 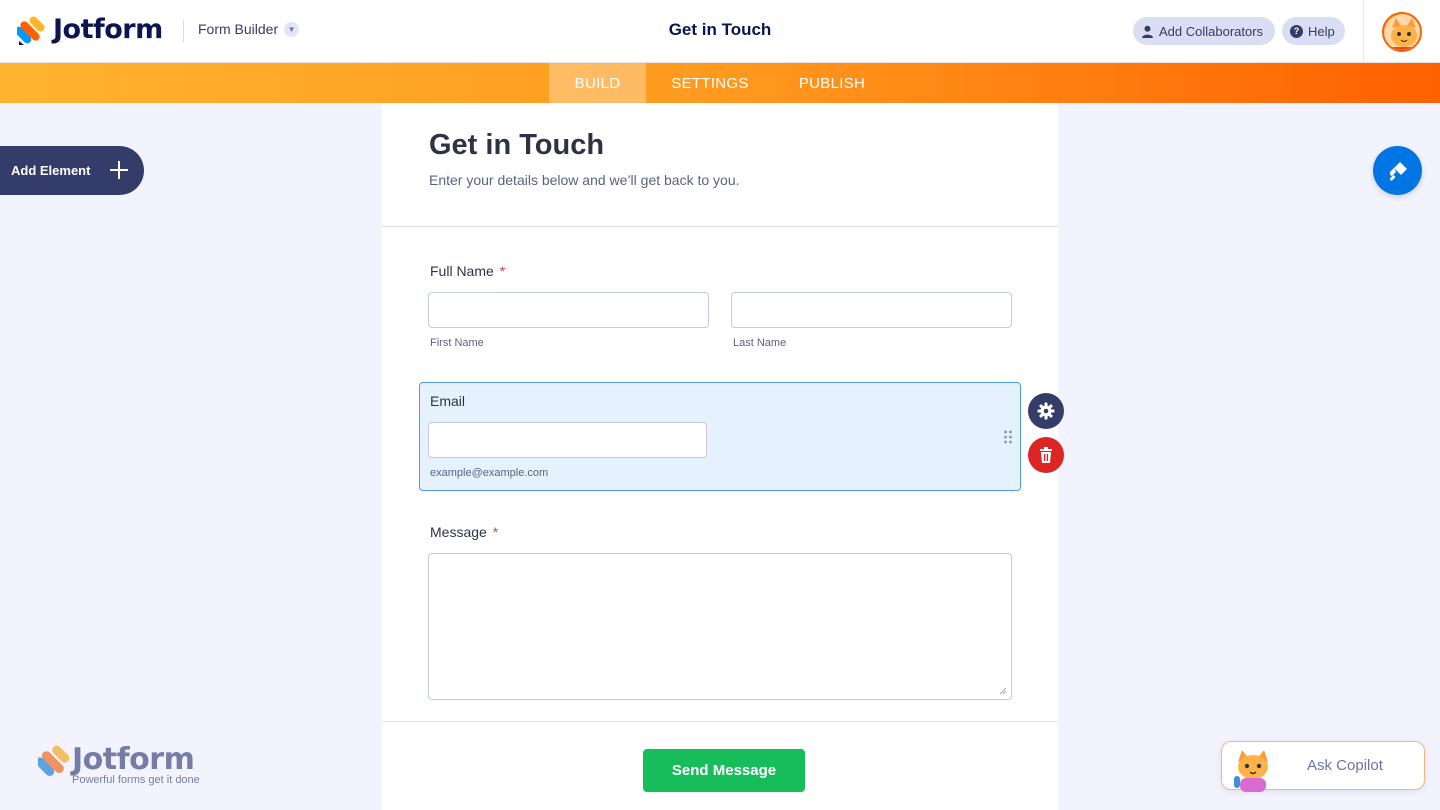 What do you see at coordinates (720, 436) in the screenshot?
I see `email-field-block: Email example@example.com` at bounding box center [720, 436].